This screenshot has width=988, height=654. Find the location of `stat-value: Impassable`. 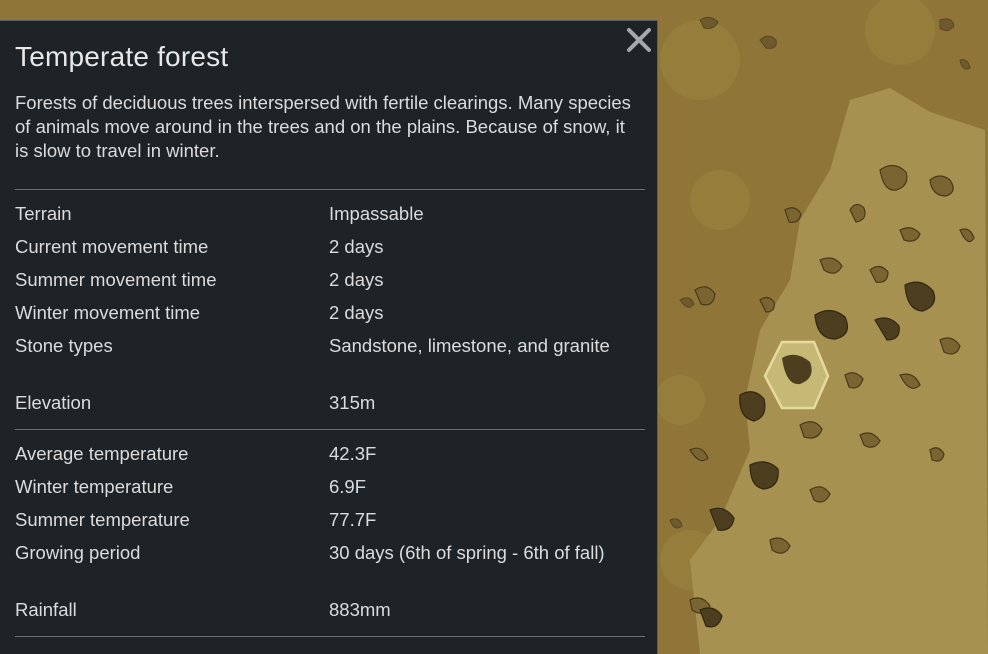

stat-value: Impassable is located at coordinates (376, 213).